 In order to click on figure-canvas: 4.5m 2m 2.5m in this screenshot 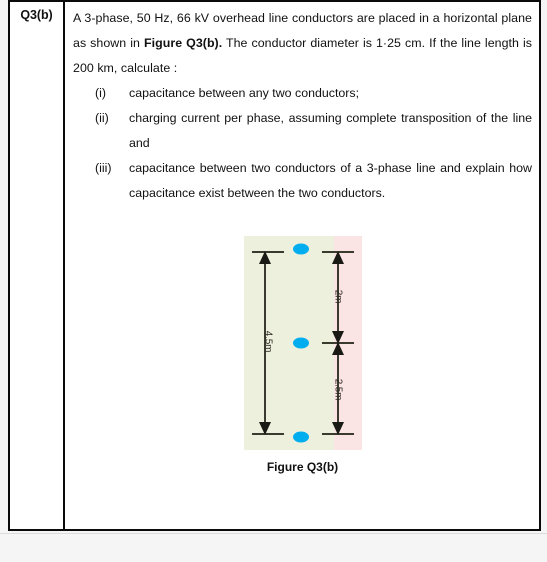, I will do `click(302, 343)`.